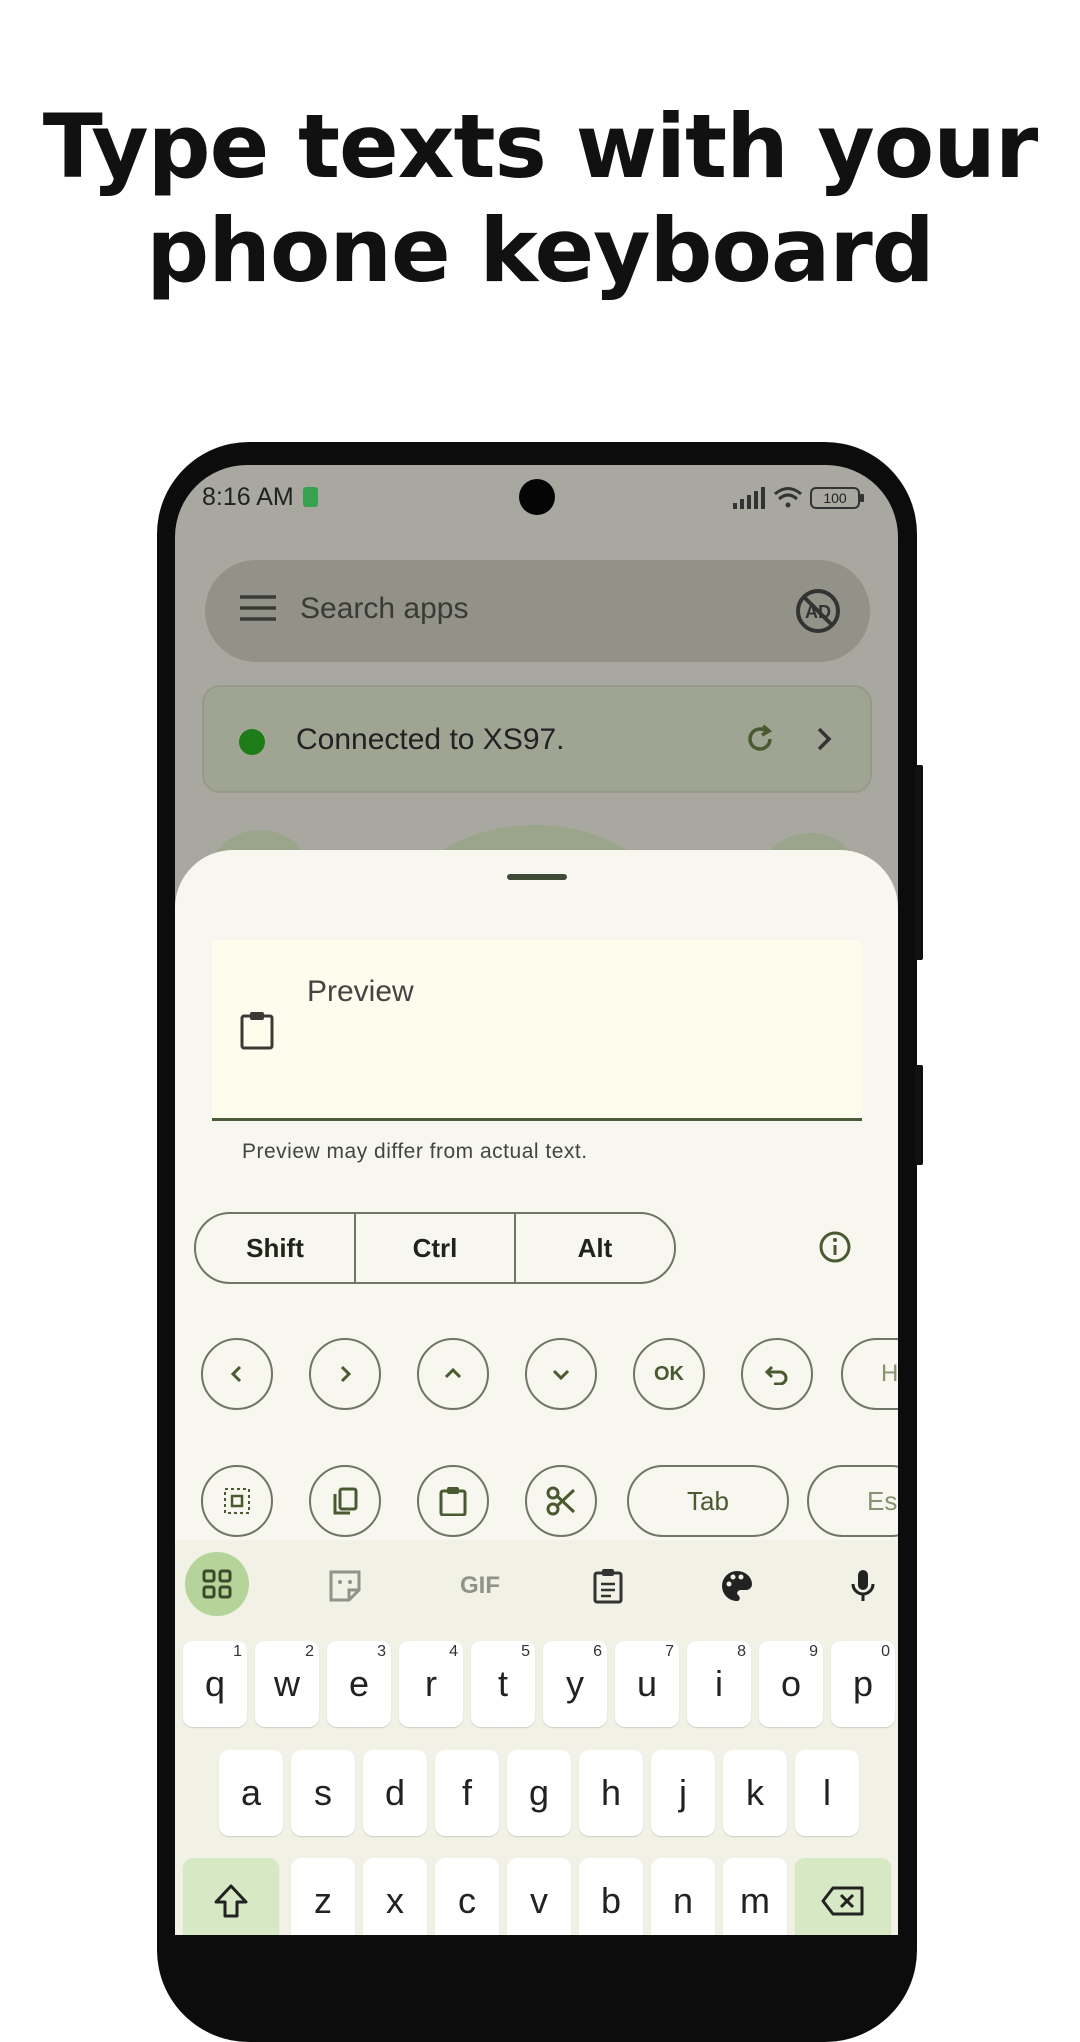 The image size is (1080, 2042). What do you see at coordinates (791, 1684) in the screenshot?
I see `key-o: o9` at bounding box center [791, 1684].